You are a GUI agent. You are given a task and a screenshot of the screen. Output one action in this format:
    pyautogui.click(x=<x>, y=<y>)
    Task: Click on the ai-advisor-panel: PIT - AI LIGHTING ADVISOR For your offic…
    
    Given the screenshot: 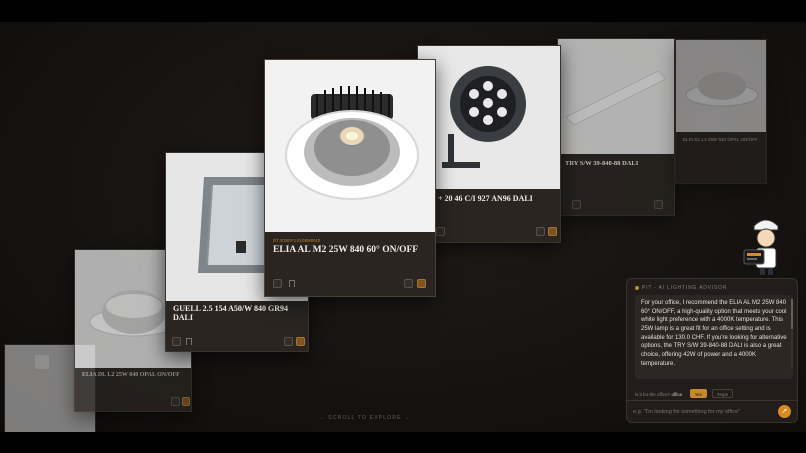 What is the action you would take?
    pyautogui.click(x=712, y=350)
    